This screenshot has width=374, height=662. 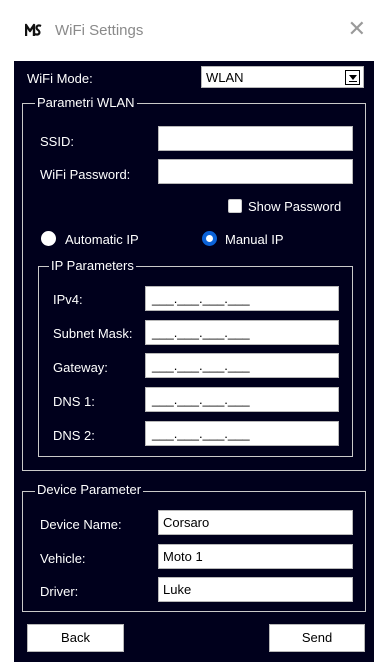 What do you see at coordinates (48, 238) in the screenshot?
I see `automatic-ip-radio` at bounding box center [48, 238].